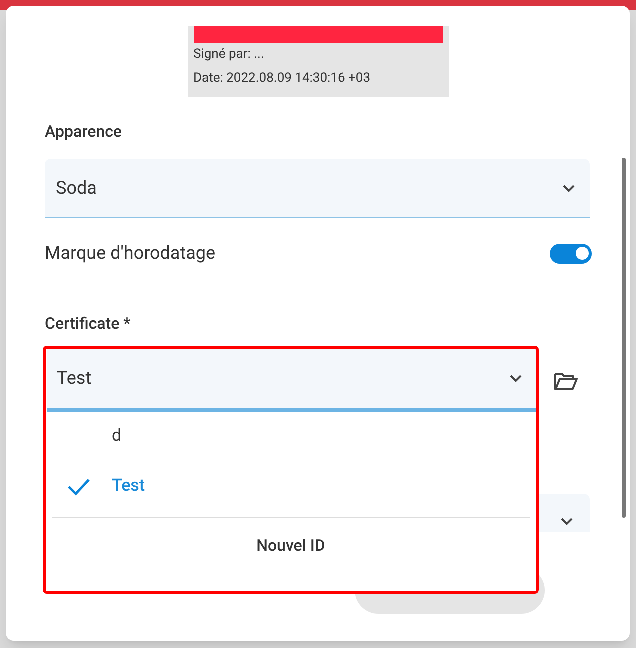 This screenshot has height=648, width=636. I want to click on new-id-button: Nouvel ID, so click(291, 545).